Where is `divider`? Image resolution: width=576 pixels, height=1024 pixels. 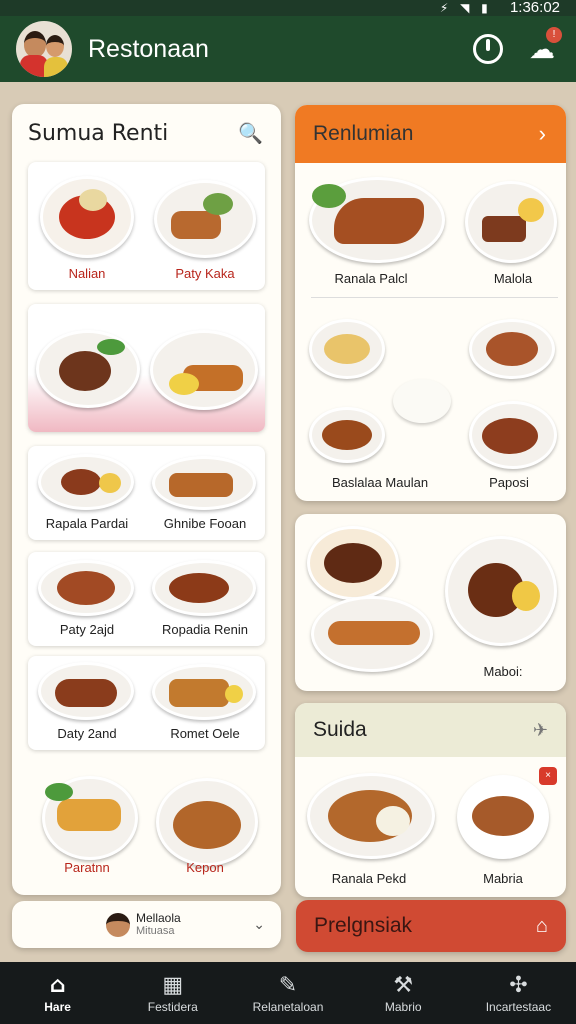 divider is located at coordinates (434, 297).